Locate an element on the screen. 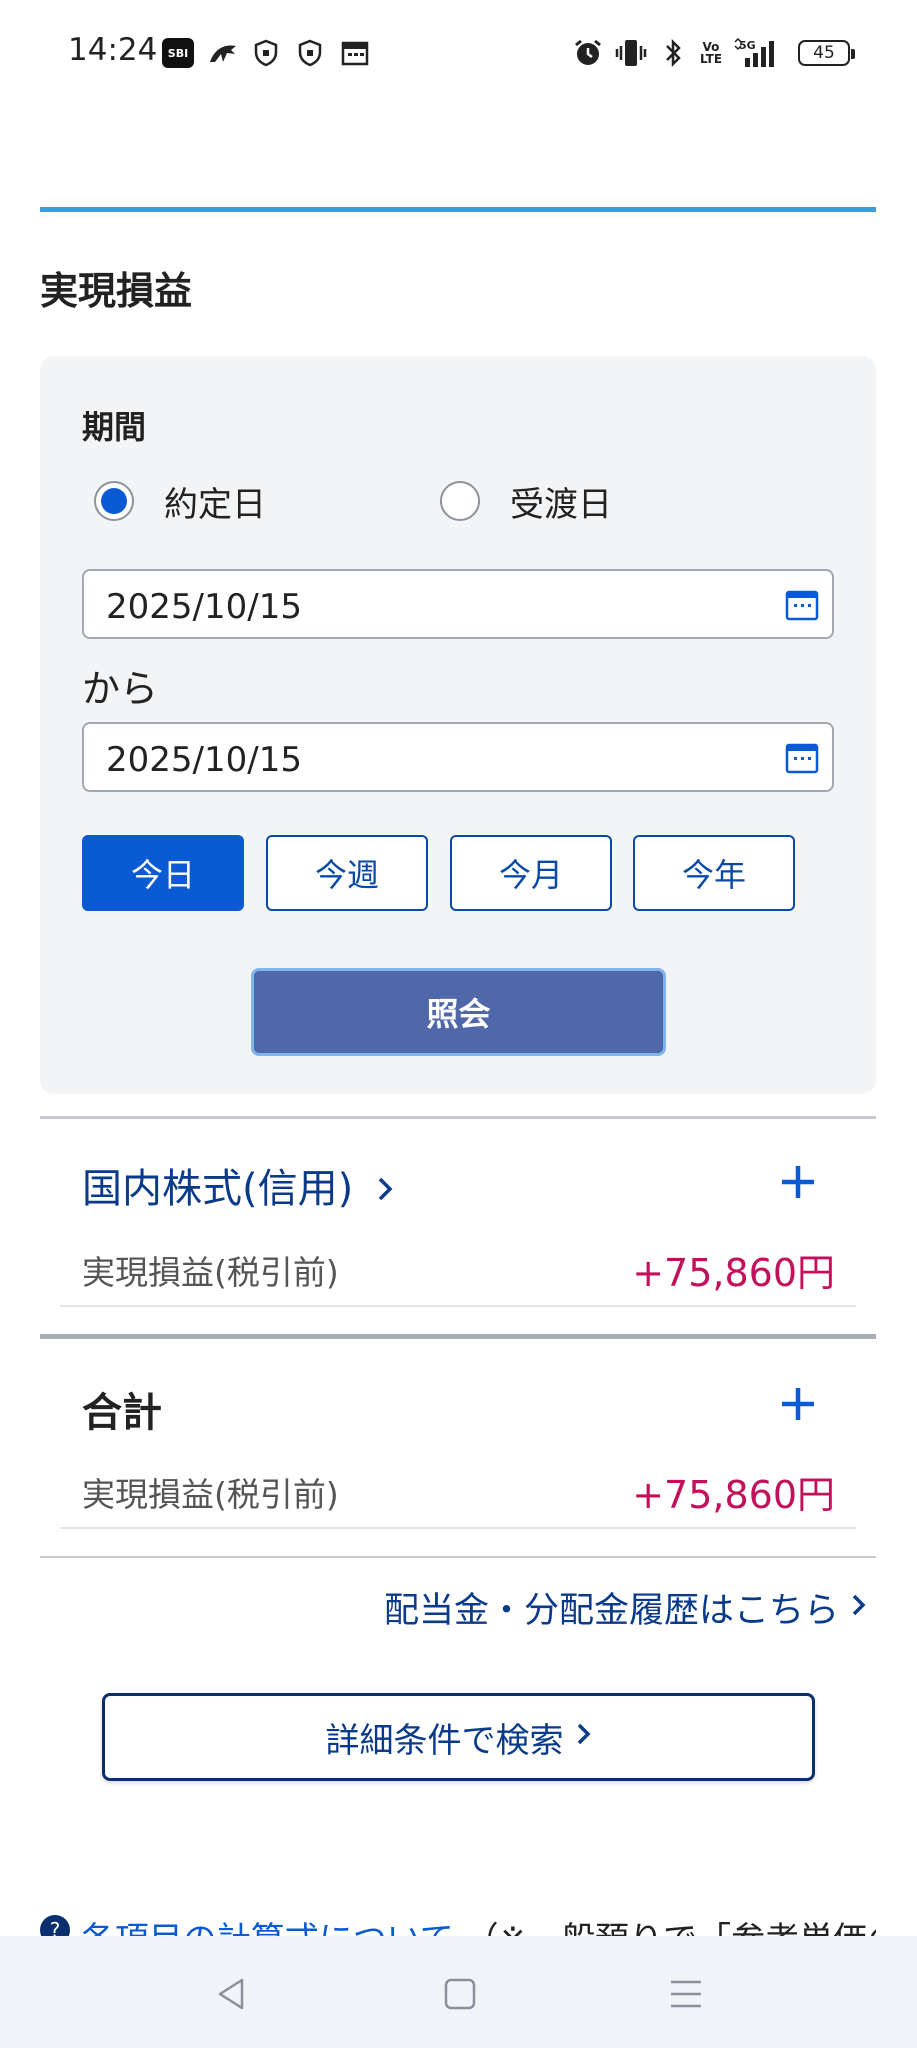  radio-settlement-date: 受渡日 is located at coordinates (526, 501).